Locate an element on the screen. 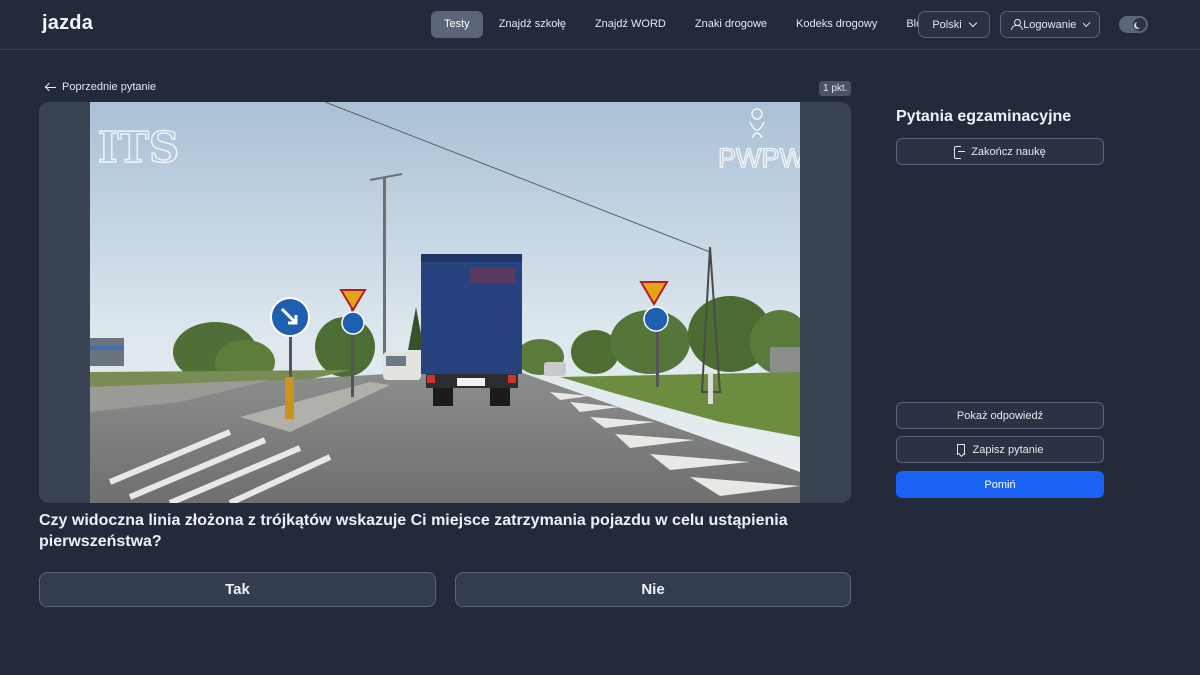 This screenshot has height=675, width=1200. nav-item-znajdz-word: Znajdź WORD is located at coordinates (630, 24).